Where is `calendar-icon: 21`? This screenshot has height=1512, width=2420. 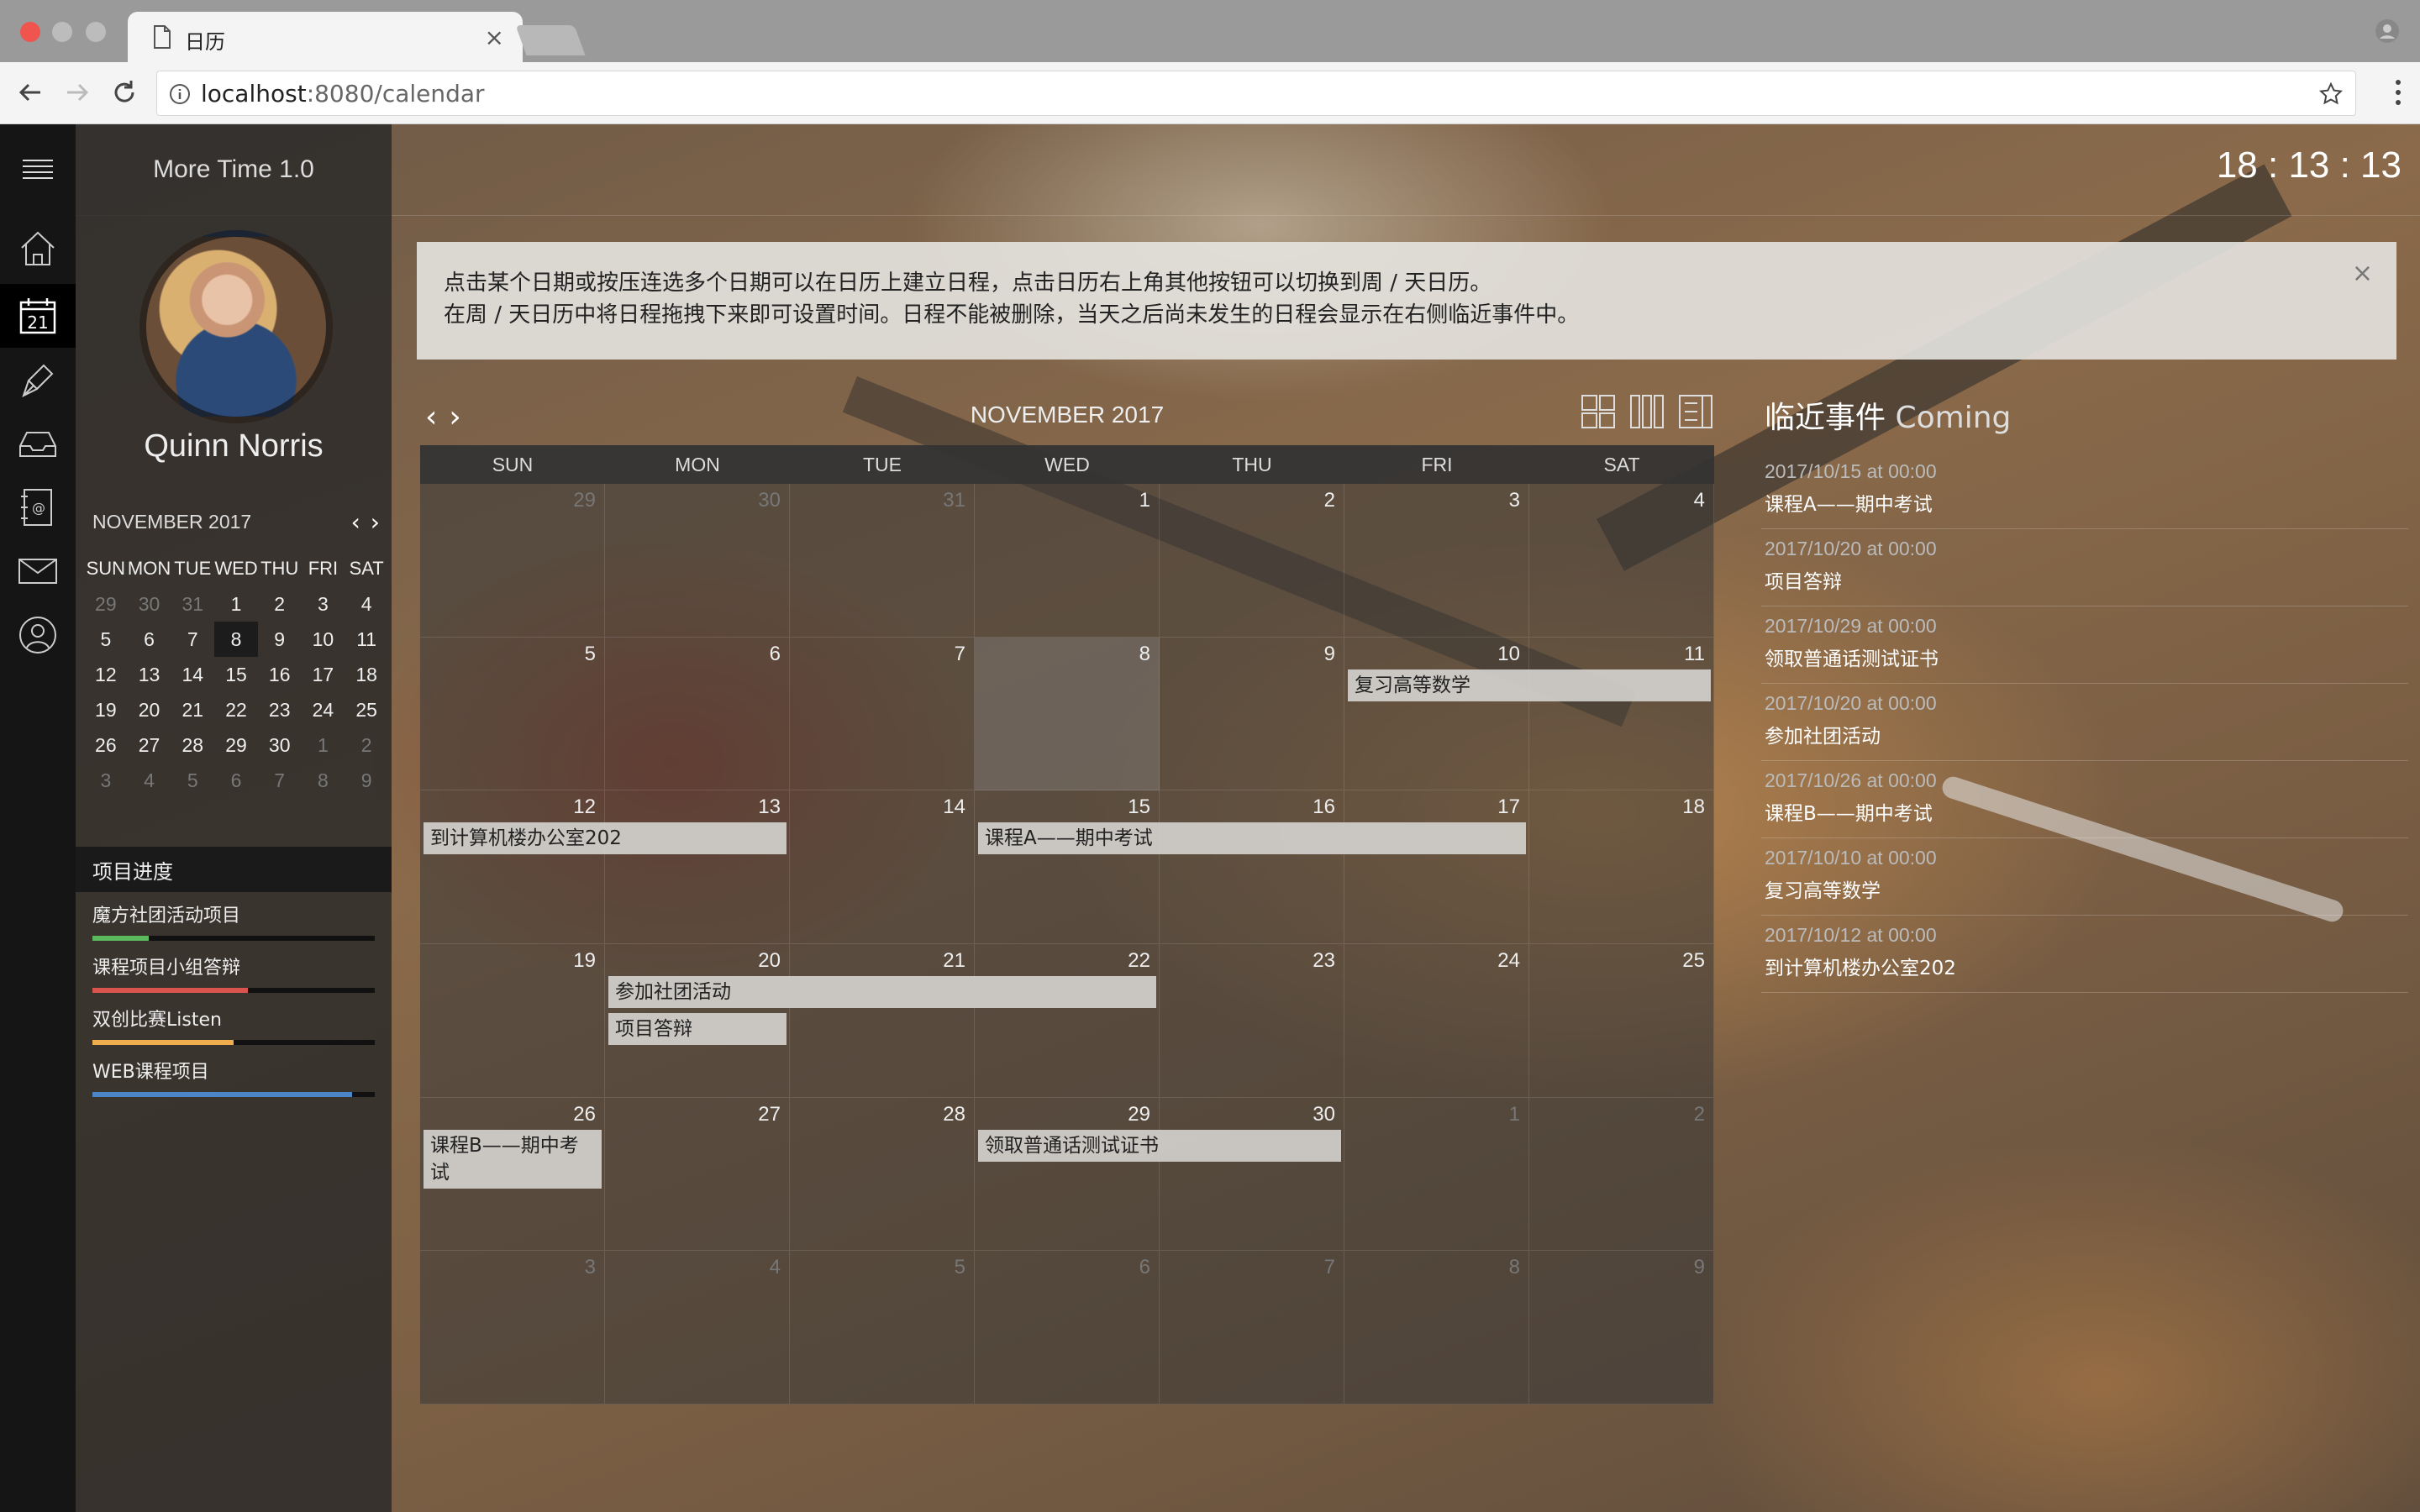
calendar-icon: 21 is located at coordinates (38, 316).